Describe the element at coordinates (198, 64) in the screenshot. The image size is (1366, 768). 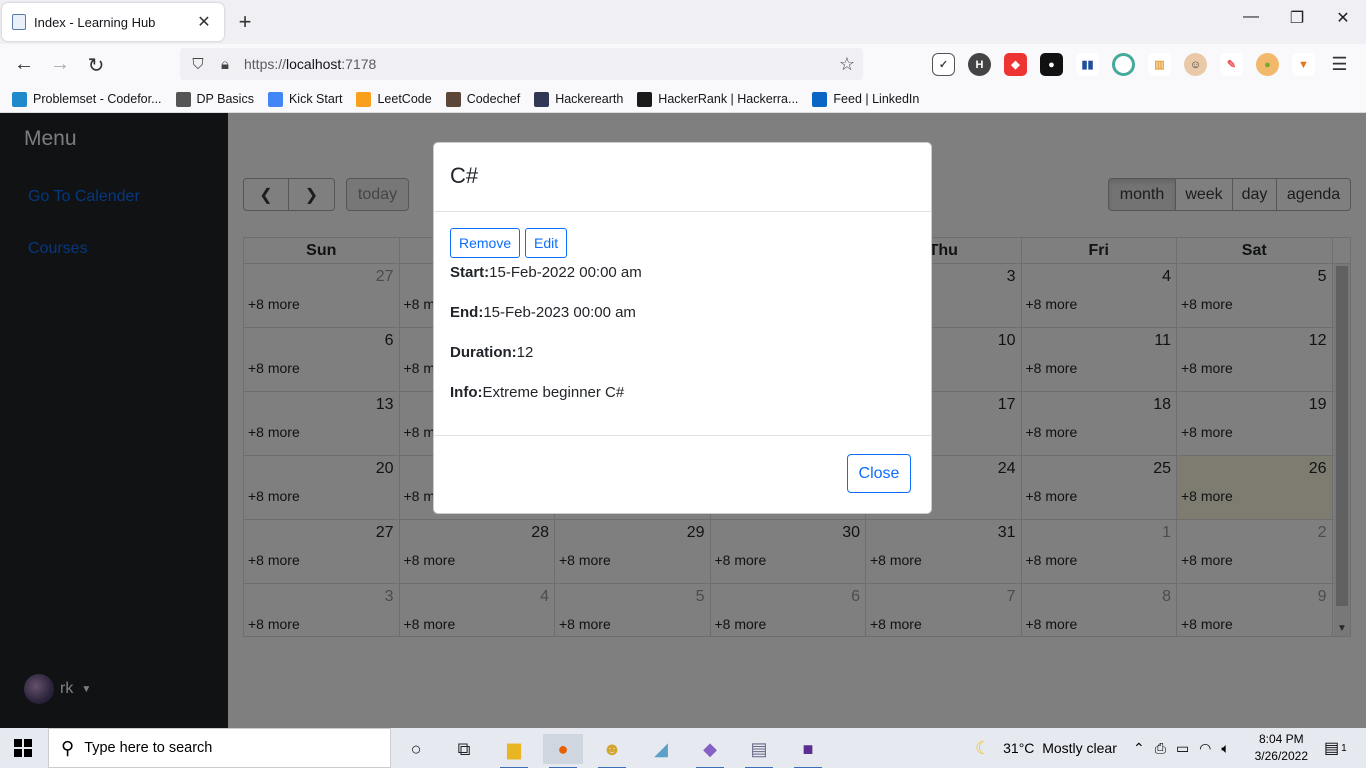
I see `shield-icon: ⛉` at that location.